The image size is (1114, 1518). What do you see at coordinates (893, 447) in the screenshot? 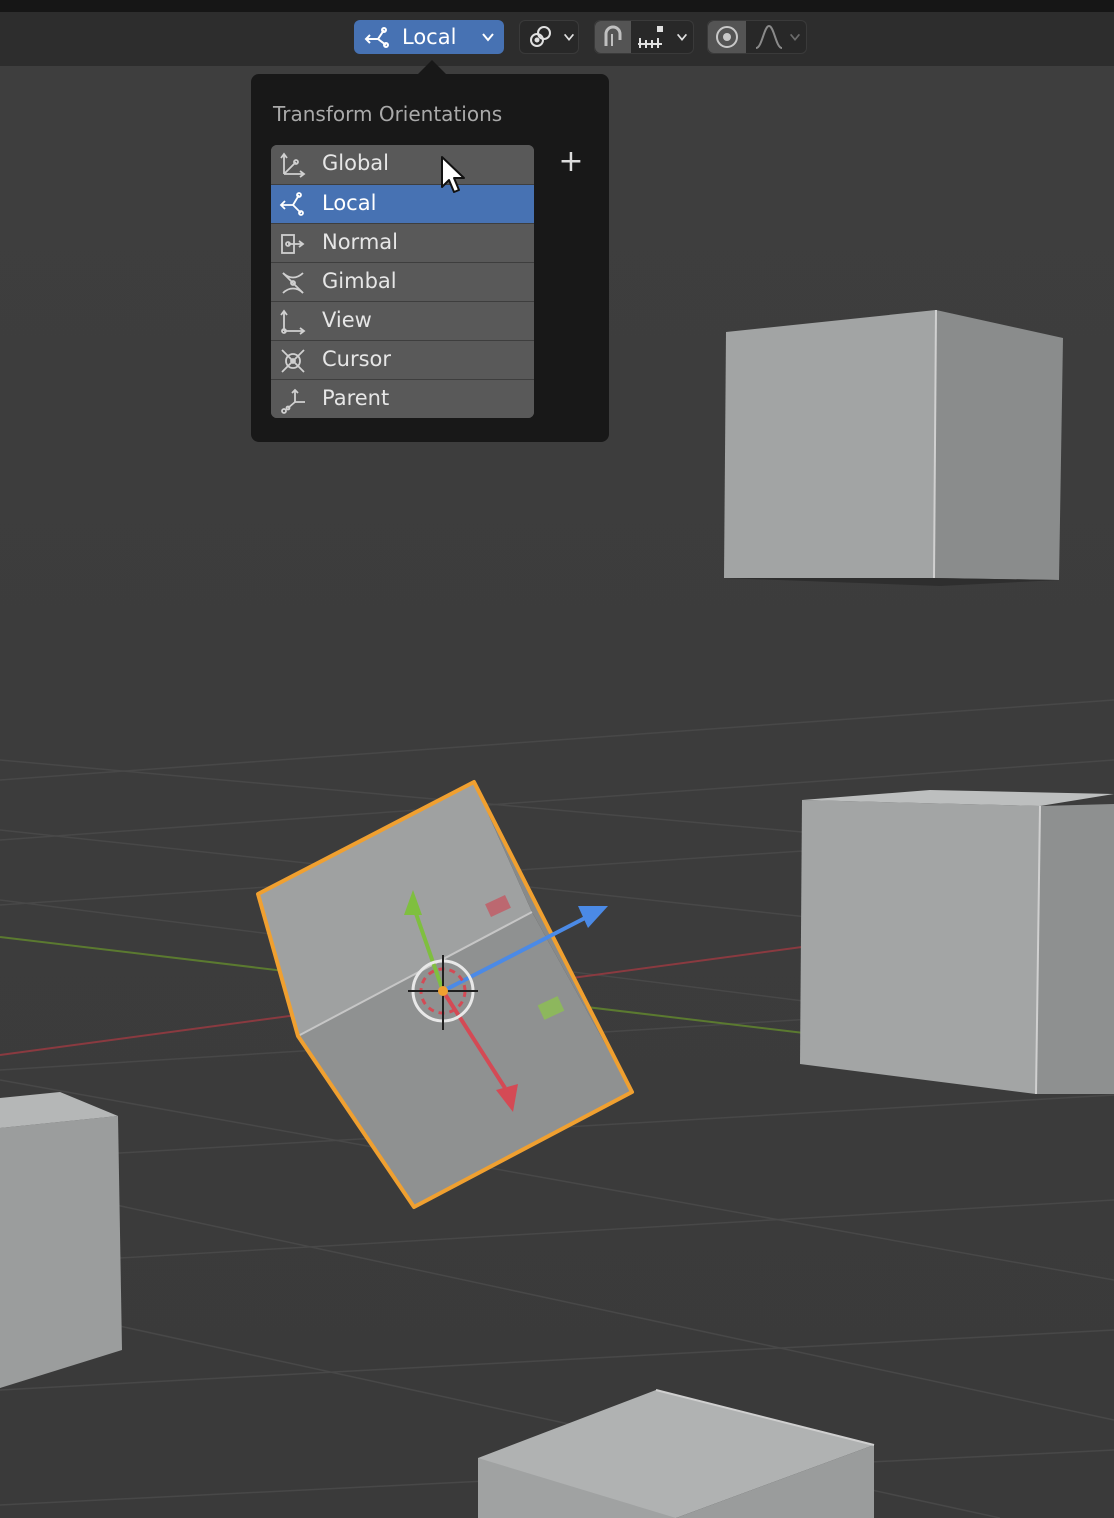
I see `cube-top-right` at bounding box center [893, 447].